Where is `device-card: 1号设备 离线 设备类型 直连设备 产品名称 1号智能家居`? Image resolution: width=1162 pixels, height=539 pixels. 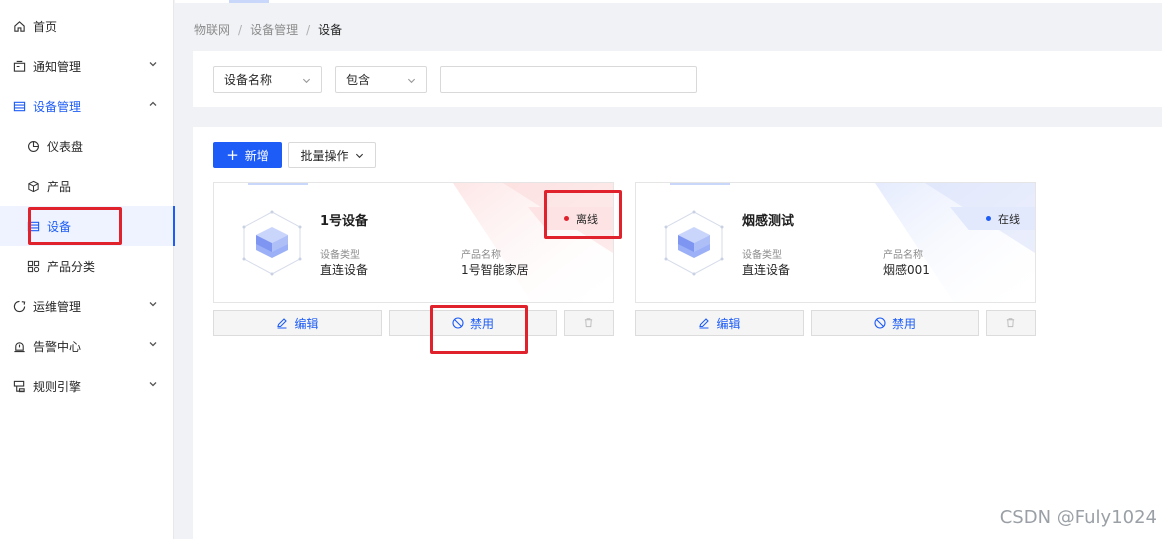 device-card: 1号设备 离线 设备类型 直连设备 产品名称 1号智能家居 is located at coordinates (413, 242).